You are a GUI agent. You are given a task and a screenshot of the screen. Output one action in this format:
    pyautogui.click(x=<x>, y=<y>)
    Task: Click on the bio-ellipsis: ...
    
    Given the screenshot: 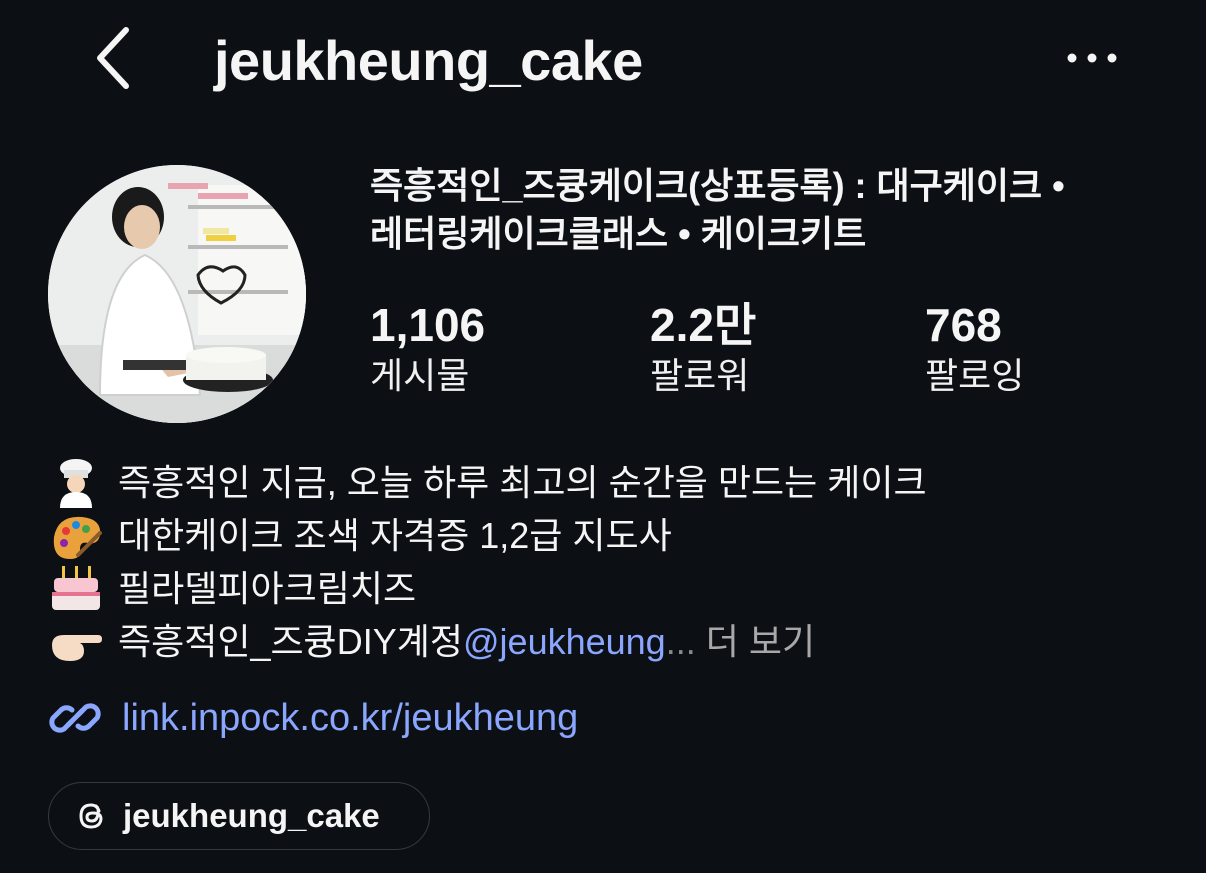 What is the action you would take?
    pyautogui.click(x=680, y=641)
    